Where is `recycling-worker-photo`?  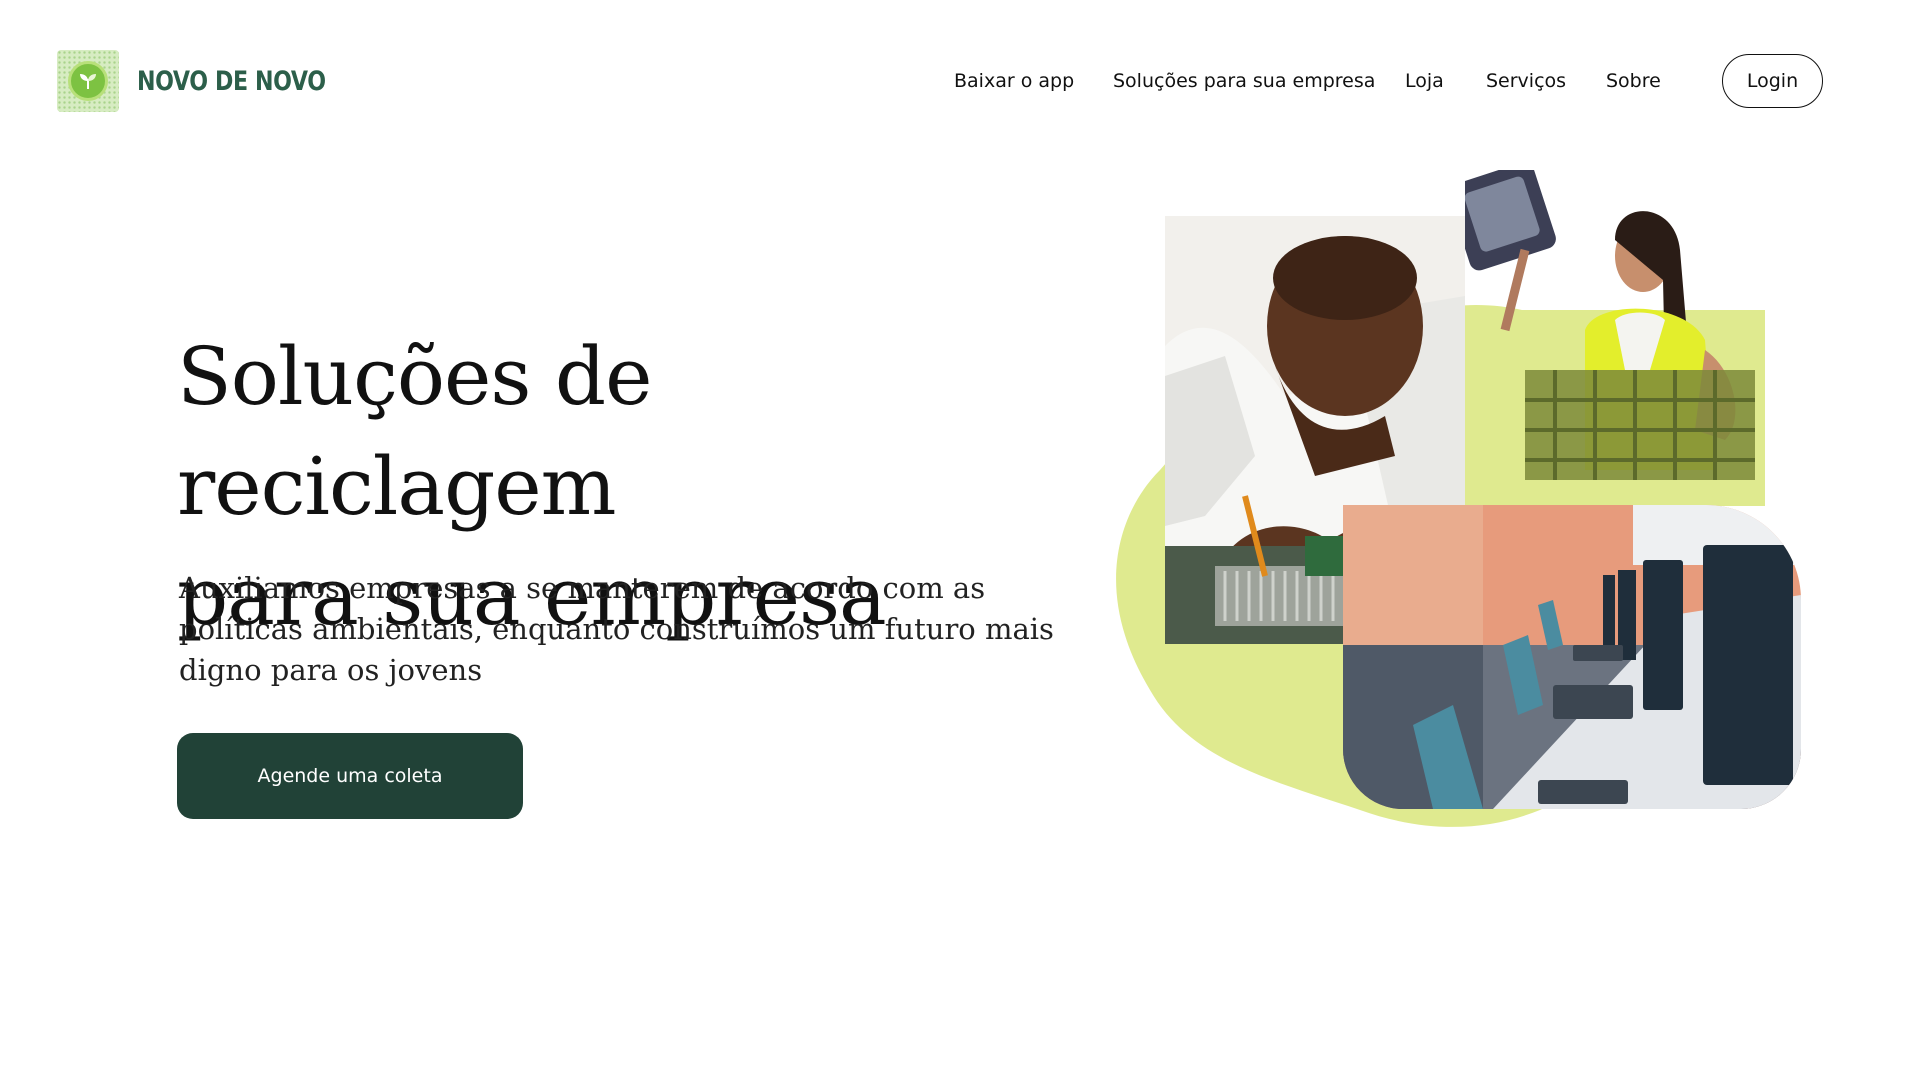
recycling-worker-photo is located at coordinates (1615, 338).